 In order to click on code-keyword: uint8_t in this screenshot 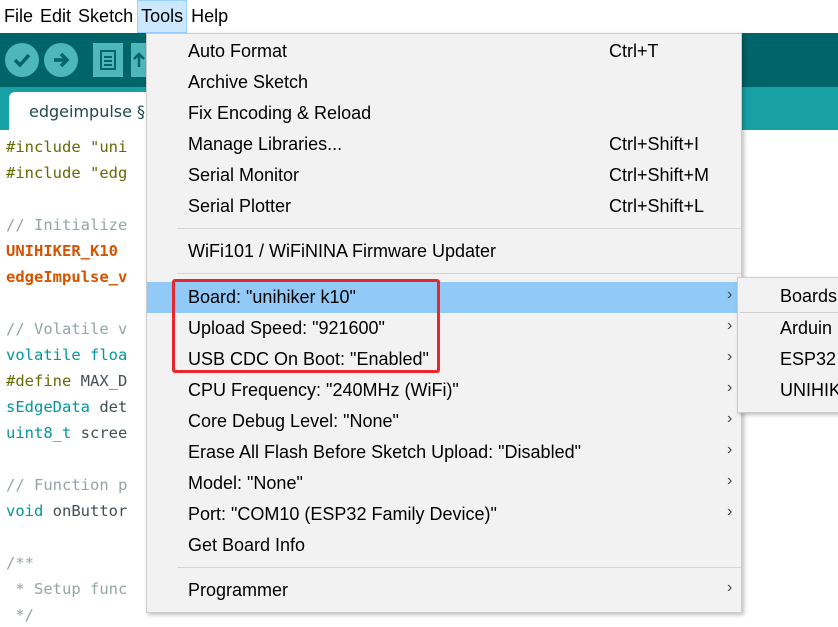, I will do `click(39, 433)`.